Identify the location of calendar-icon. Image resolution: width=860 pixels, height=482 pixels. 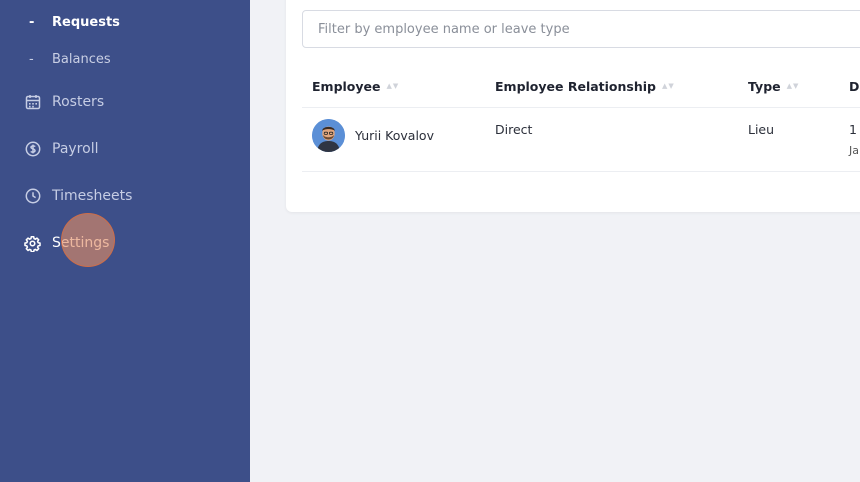
(32, 102).